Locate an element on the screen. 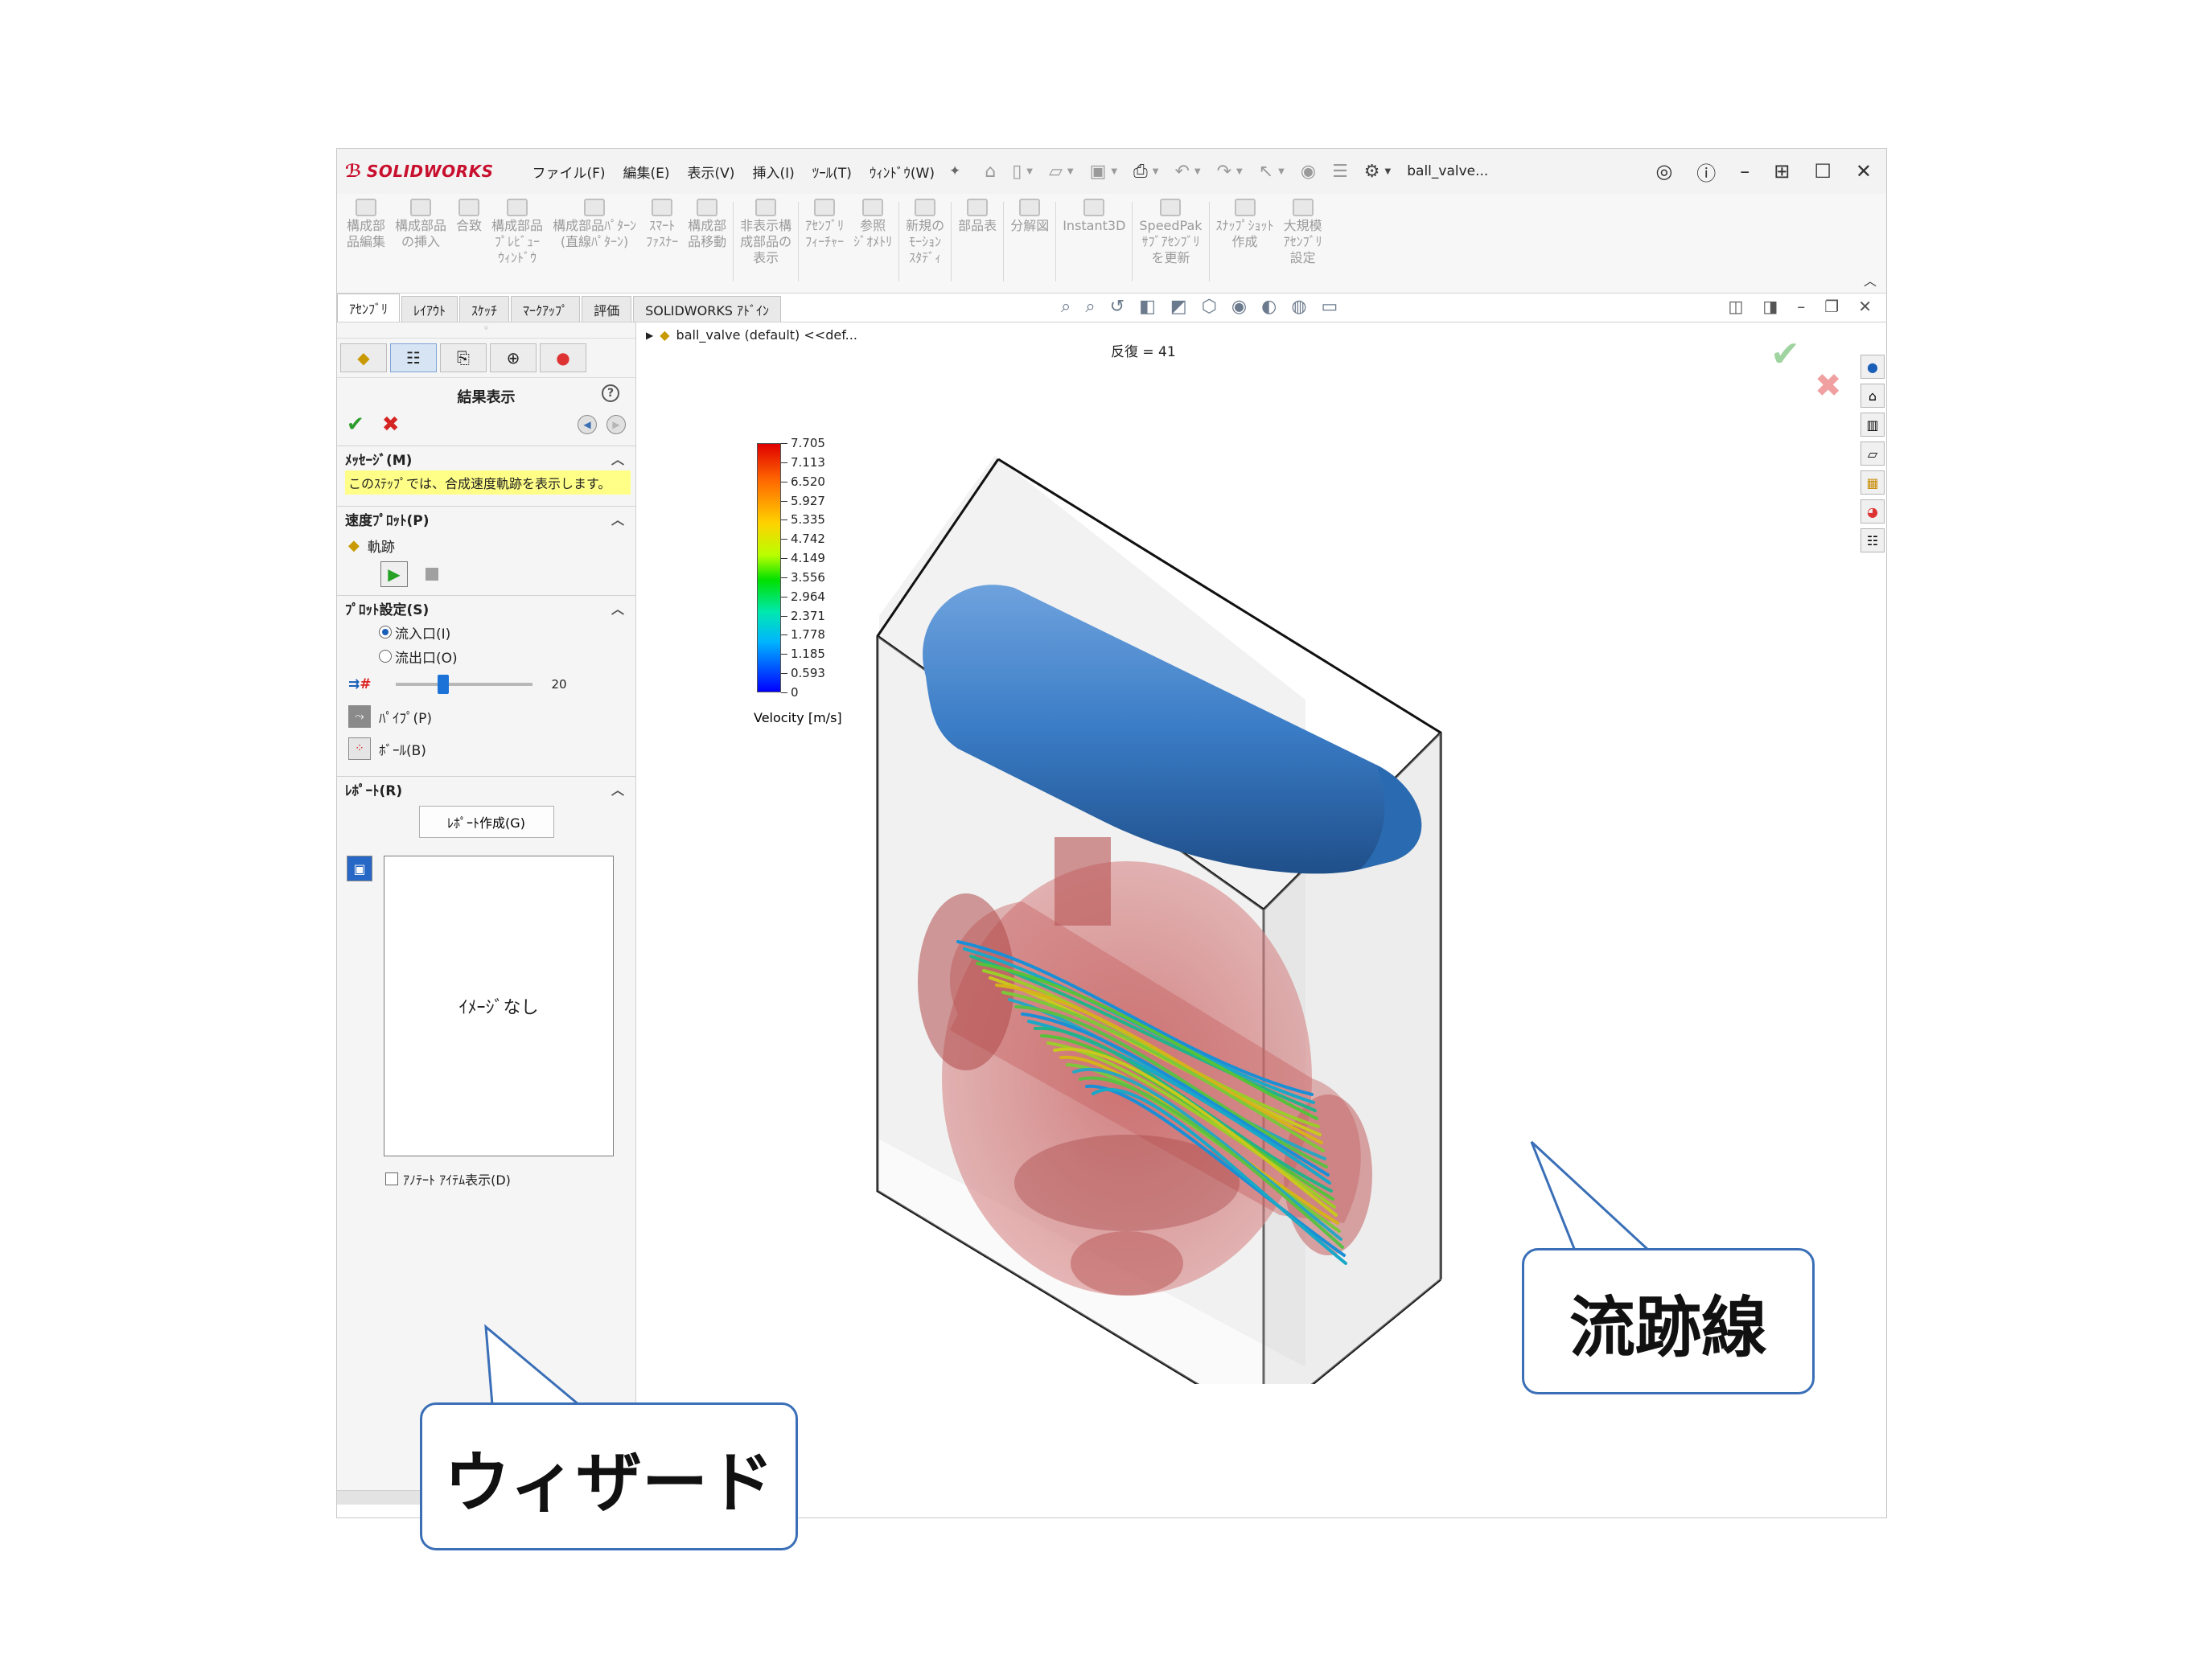 This screenshot has height=1659, width=2212. callout-pointers is located at coordinates (1067, 1274).